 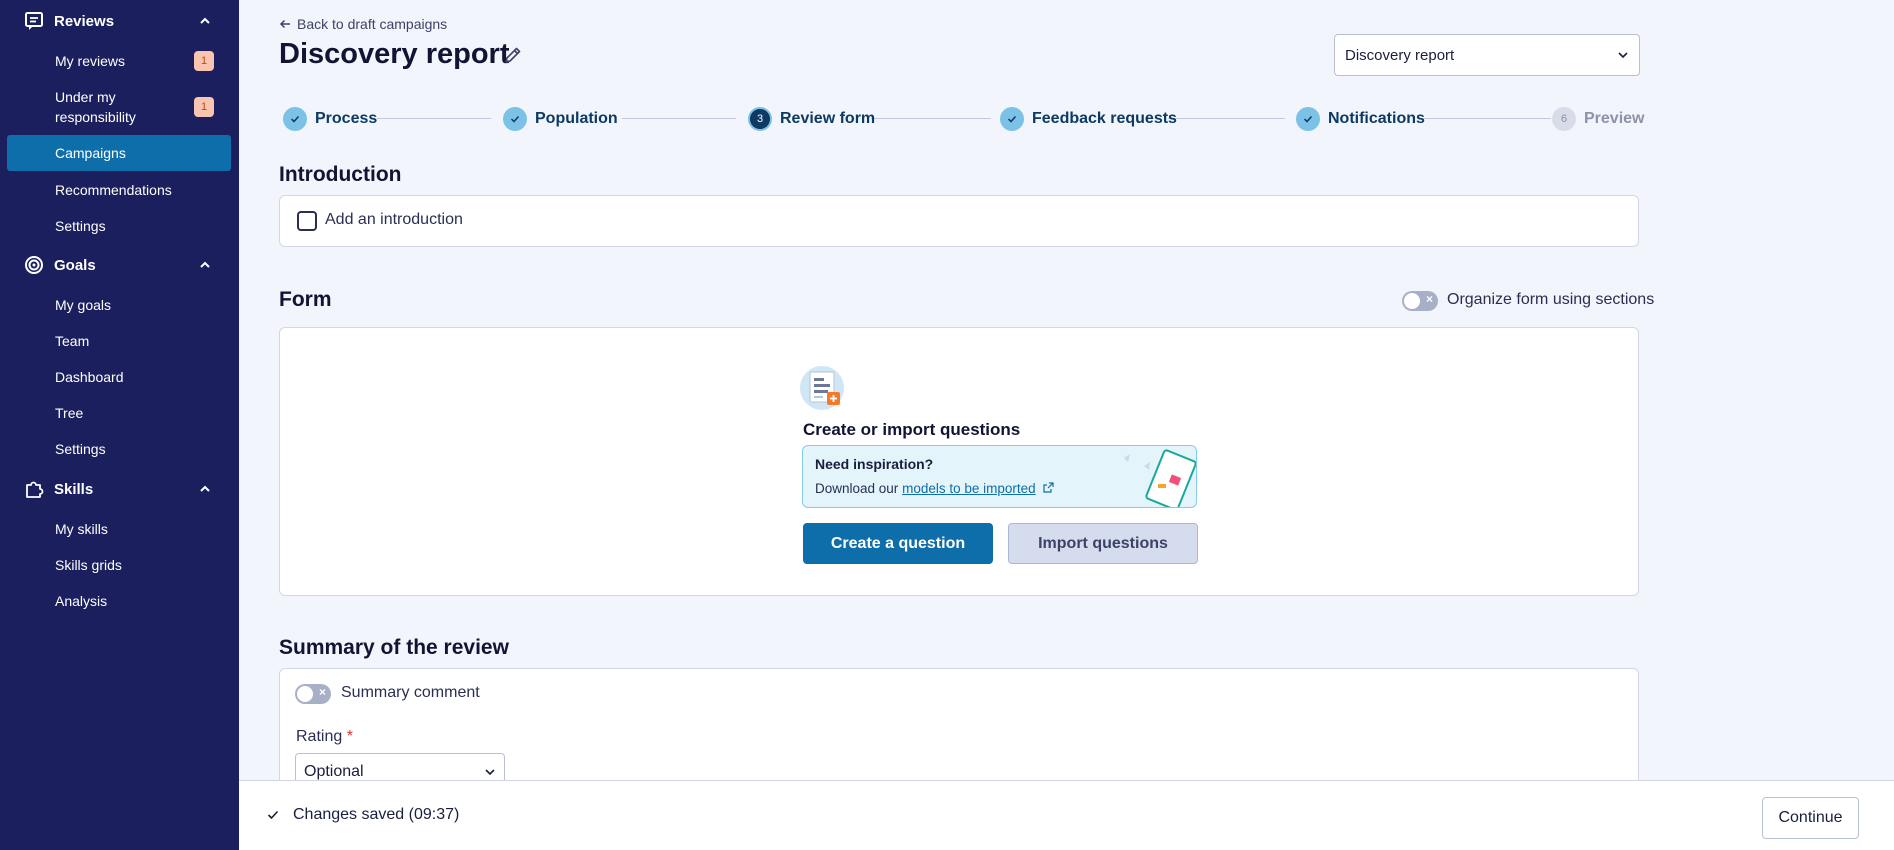 I want to click on sidebar-item-my-reviews: My reviews 1, so click(x=119, y=61).